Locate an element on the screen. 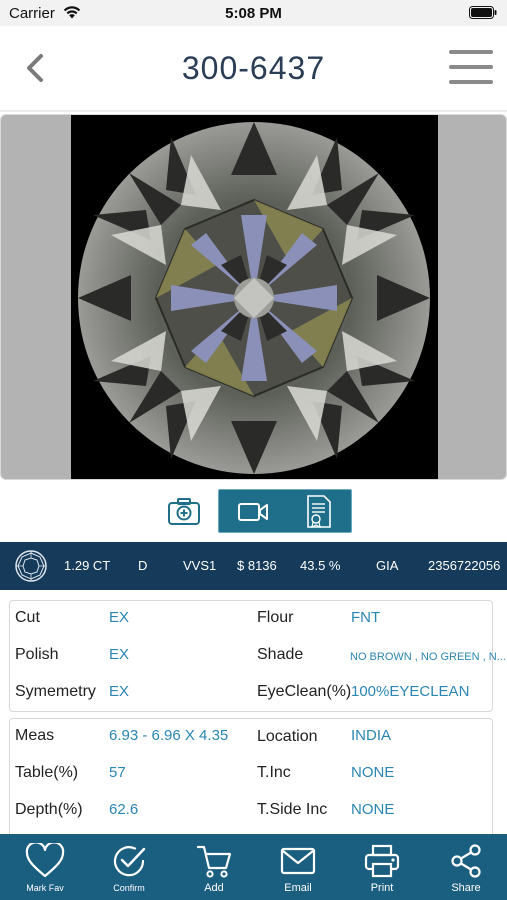  summary-discount: 43.5 % is located at coordinates (320, 565).